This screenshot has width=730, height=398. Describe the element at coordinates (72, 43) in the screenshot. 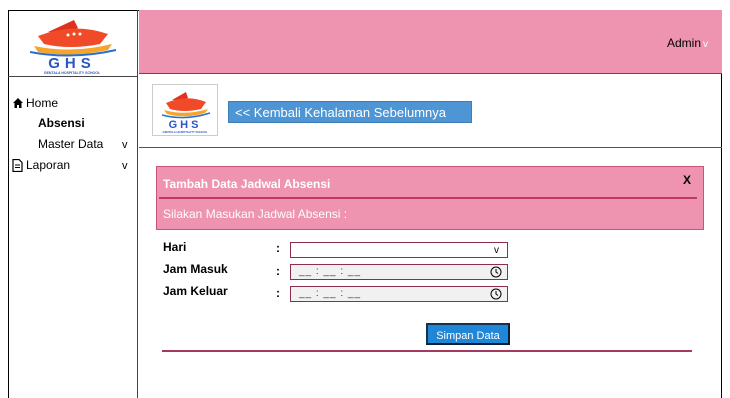

I see `sidebar-logo: GHS GENTALA HOSPITALITY SCHOOL` at that location.